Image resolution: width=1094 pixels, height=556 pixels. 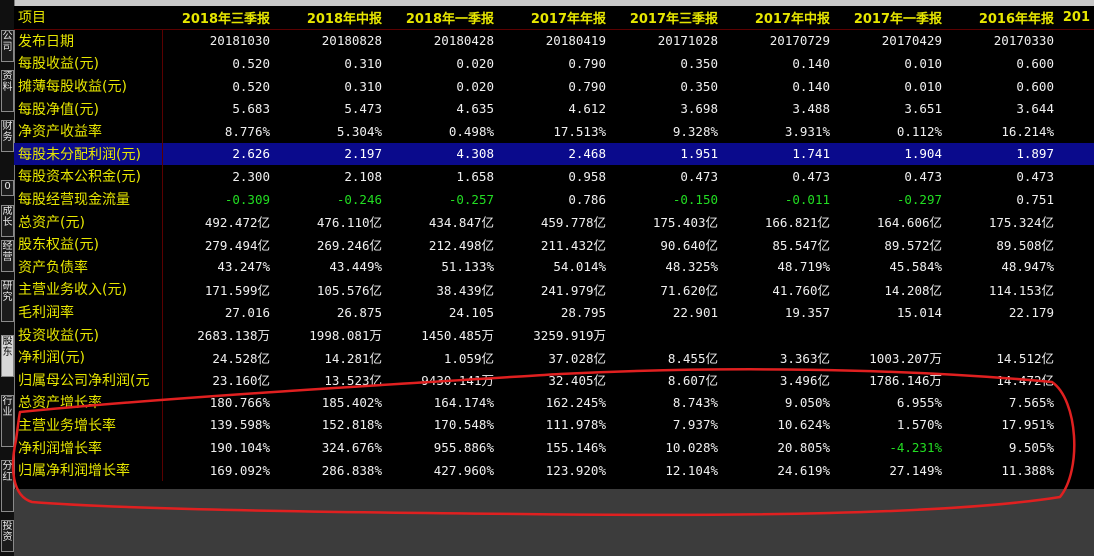 I want to click on column-header: 2017年中报, so click(x=778, y=18).